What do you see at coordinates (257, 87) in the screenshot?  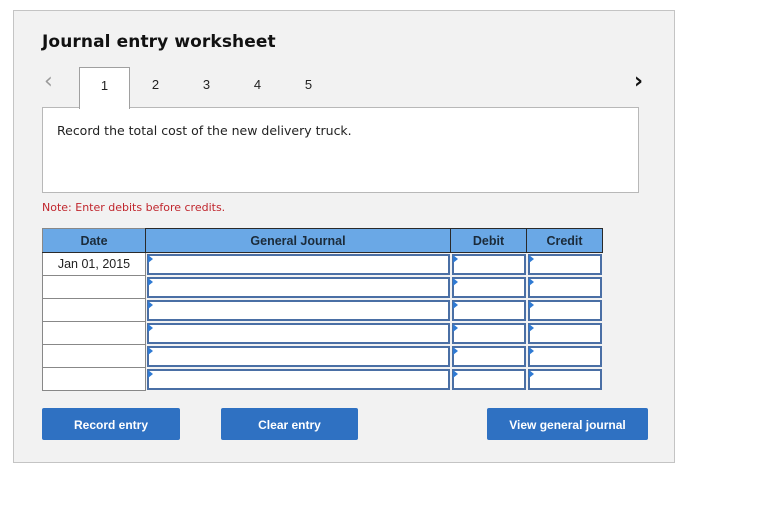 I see `tab-4: 4` at bounding box center [257, 87].